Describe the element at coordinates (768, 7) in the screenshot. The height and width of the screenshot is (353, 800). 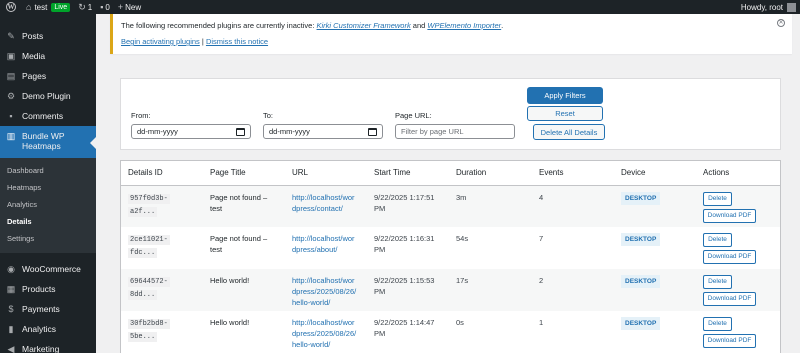
I see `my-account-menu: Howdy, root` at that location.